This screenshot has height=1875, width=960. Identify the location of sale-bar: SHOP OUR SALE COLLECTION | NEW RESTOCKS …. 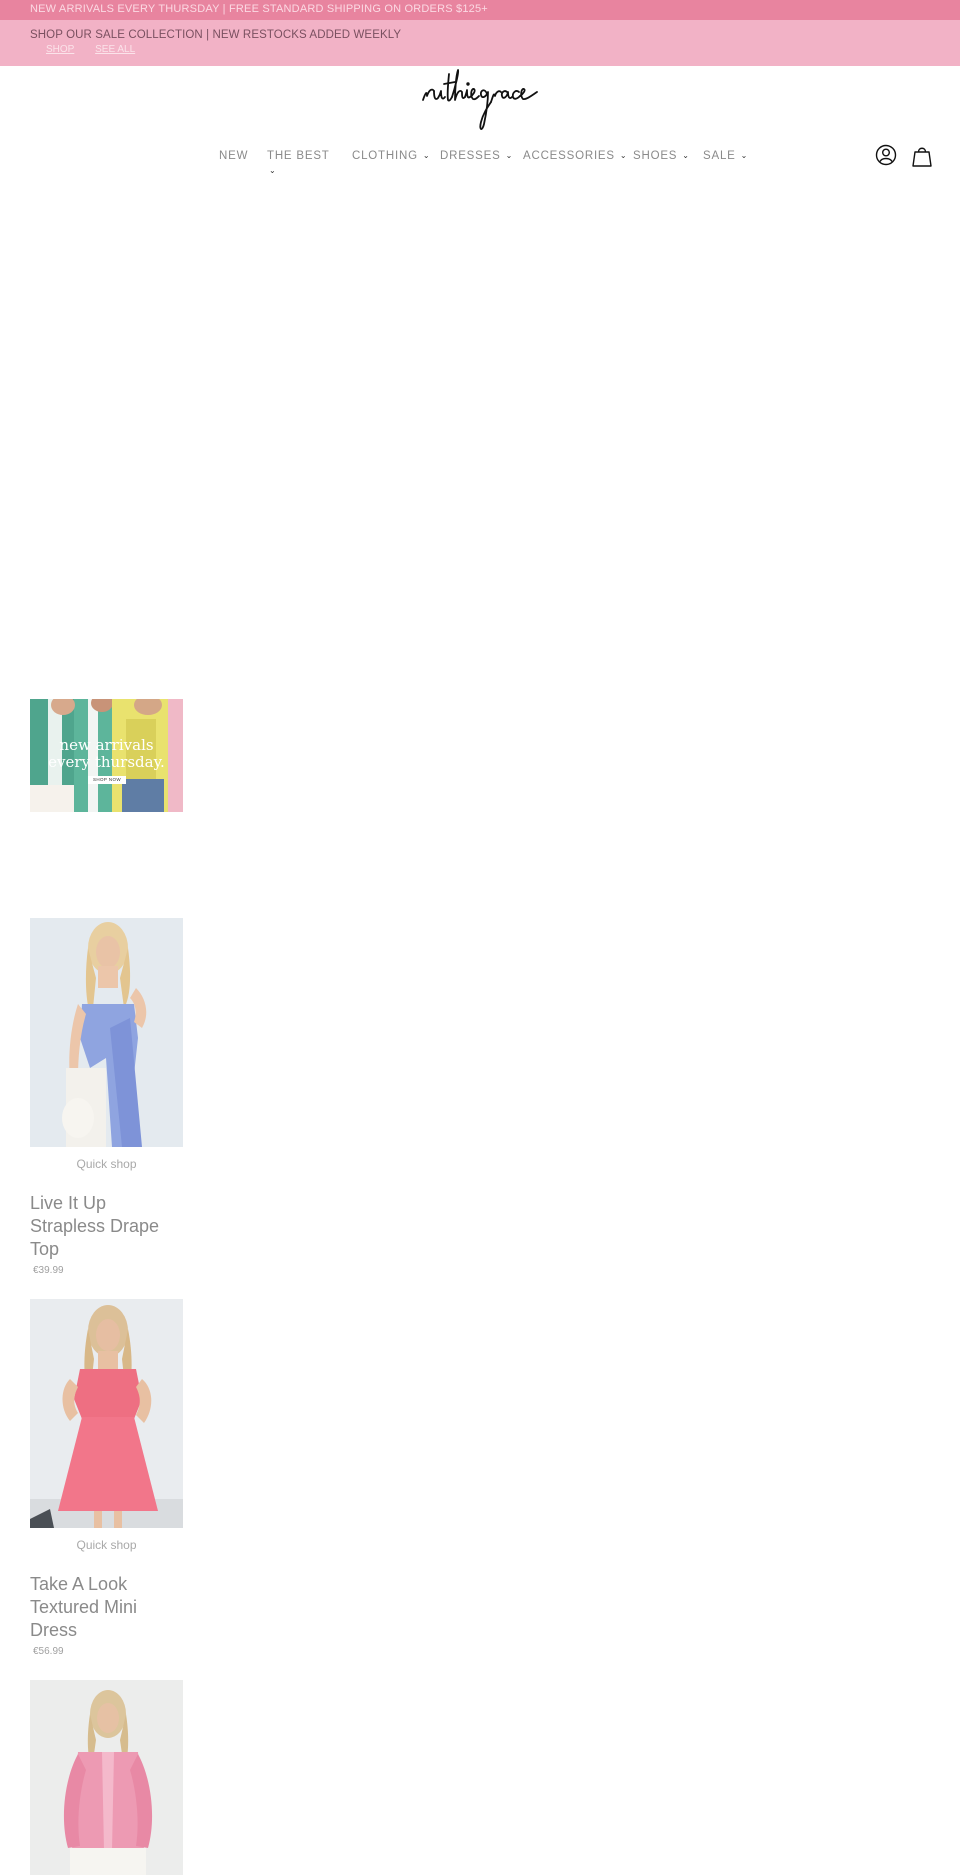
(480, 43).